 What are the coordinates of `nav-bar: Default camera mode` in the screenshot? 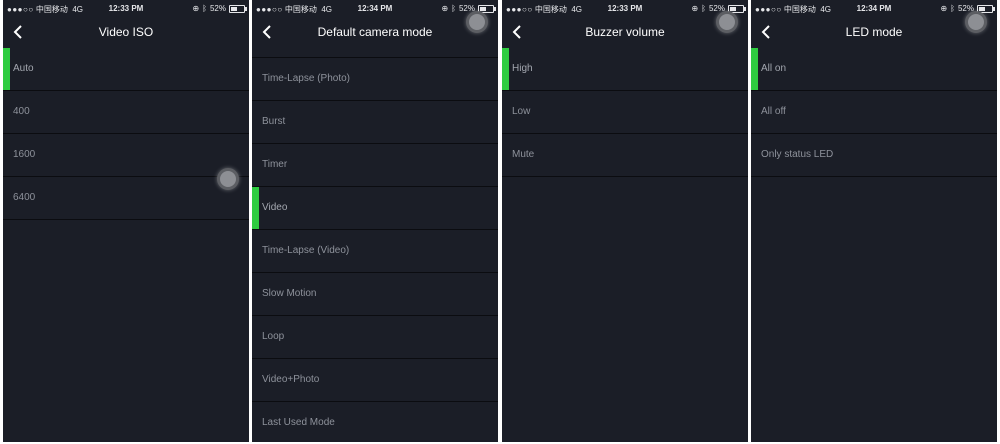 It's located at (375, 32).